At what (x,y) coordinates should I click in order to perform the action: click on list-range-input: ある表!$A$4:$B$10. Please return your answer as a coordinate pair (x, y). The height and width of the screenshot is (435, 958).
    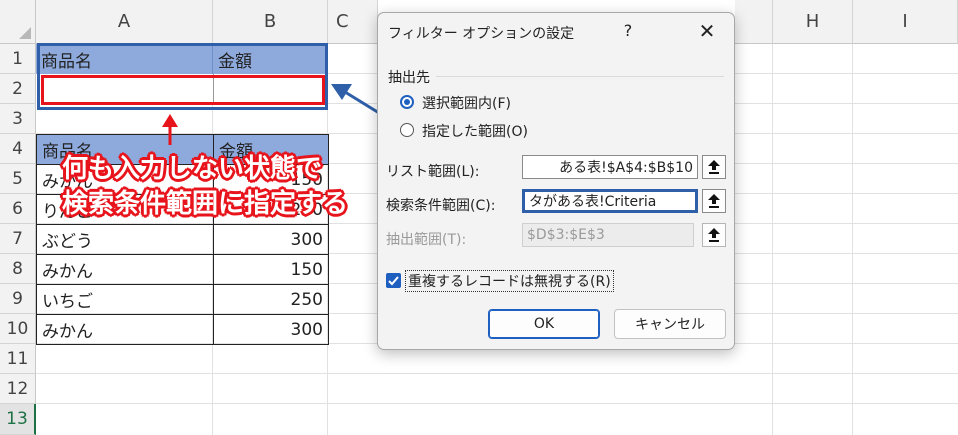
    Looking at the image, I should click on (610, 167).